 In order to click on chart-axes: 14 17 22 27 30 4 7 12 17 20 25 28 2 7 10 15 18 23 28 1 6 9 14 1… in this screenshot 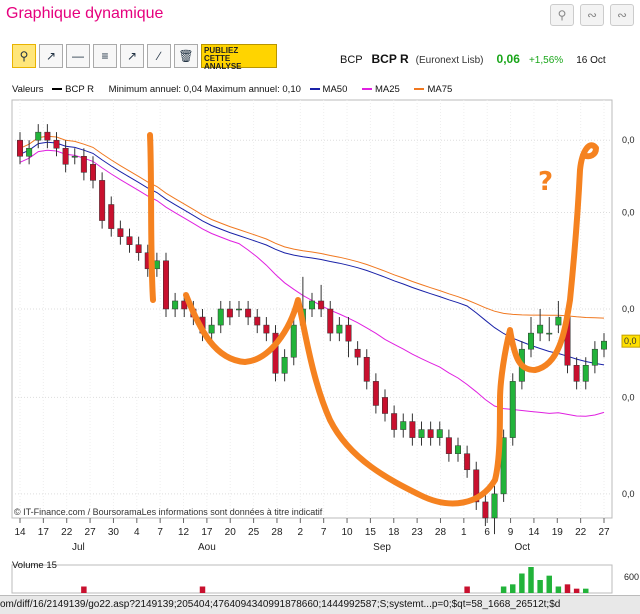, I will do `click(312, 535)`.